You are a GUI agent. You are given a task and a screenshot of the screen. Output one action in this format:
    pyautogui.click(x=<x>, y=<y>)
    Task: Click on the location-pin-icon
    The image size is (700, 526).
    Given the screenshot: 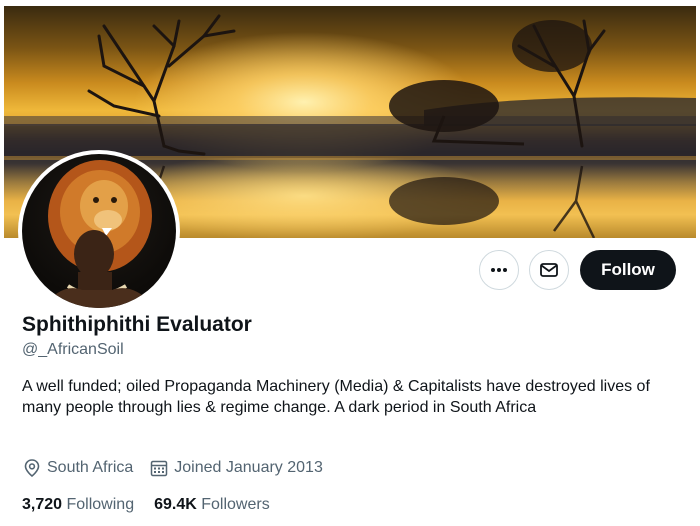 What is the action you would take?
    pyautogui.click(x=32, y=468)
    